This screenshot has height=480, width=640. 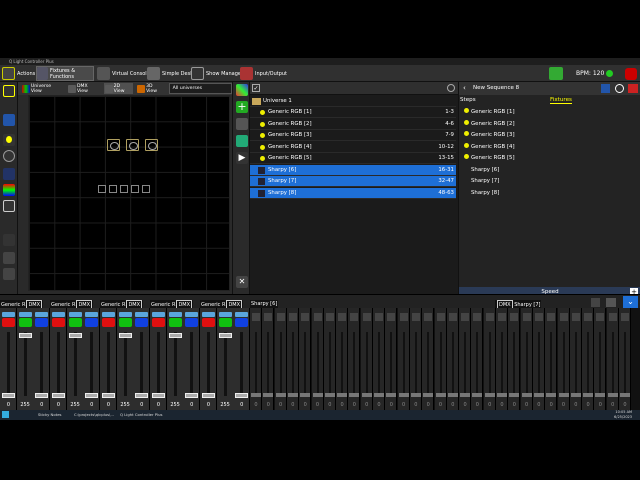 I want to click on tab-show-manager: Show Manager, so click(x=217, y=73).